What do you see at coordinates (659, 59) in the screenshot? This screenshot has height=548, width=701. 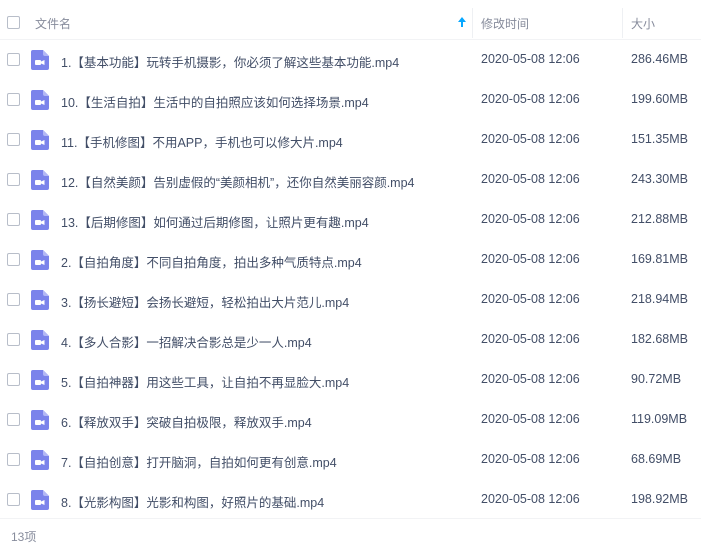 I see `file-size: 286.46MB` at bounding box center [659, 59].